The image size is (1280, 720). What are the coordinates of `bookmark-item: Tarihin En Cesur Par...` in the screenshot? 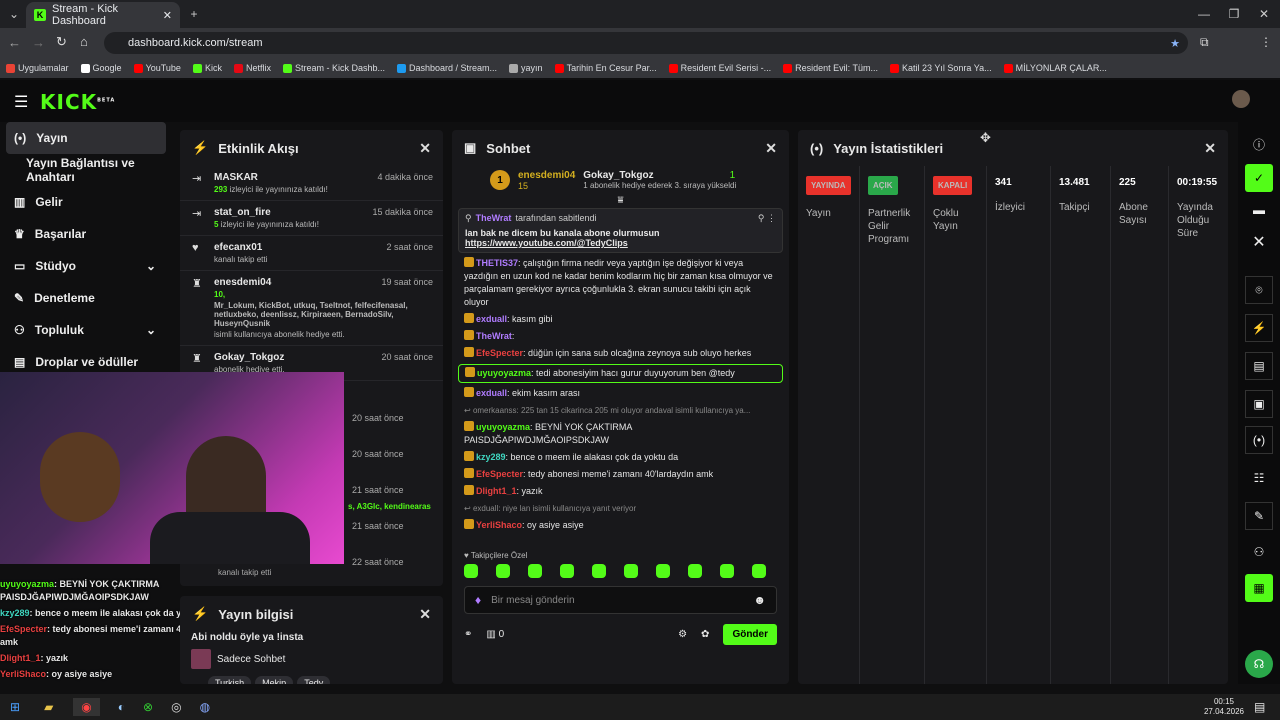 It's located at (605, 68).